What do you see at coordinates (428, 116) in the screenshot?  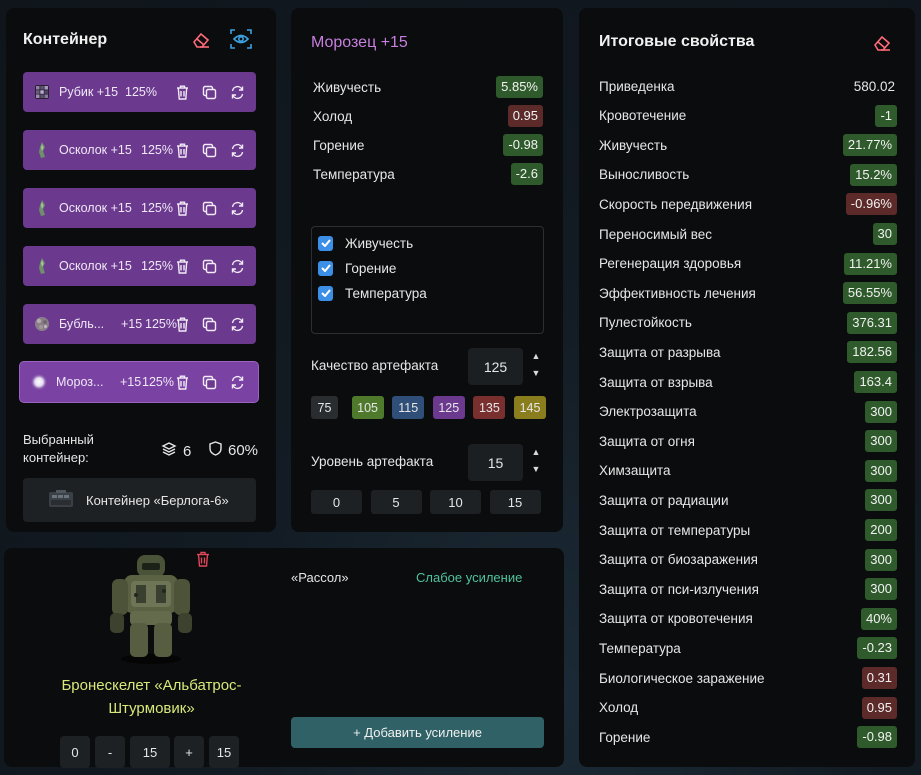 I see `artifact-stat-row: Холод 0.95` at bounding box center [428, 116].